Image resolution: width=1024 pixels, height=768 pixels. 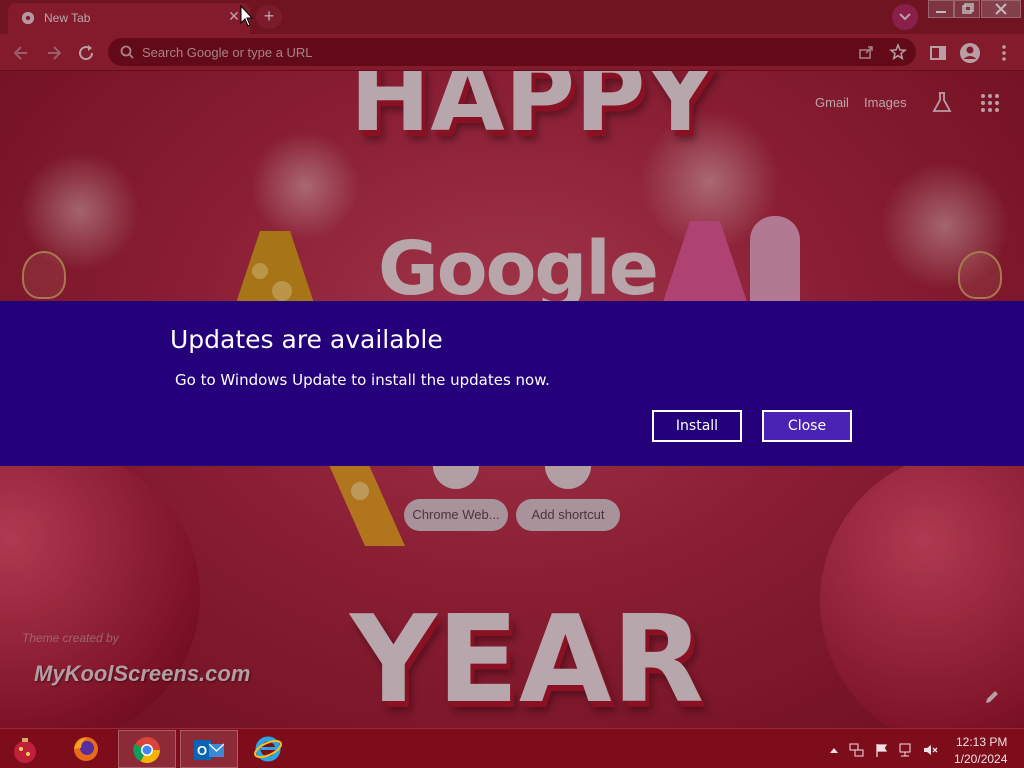 I want to click on taskbar-clock-time: 12:13 PM, so click(x=981, y=742).